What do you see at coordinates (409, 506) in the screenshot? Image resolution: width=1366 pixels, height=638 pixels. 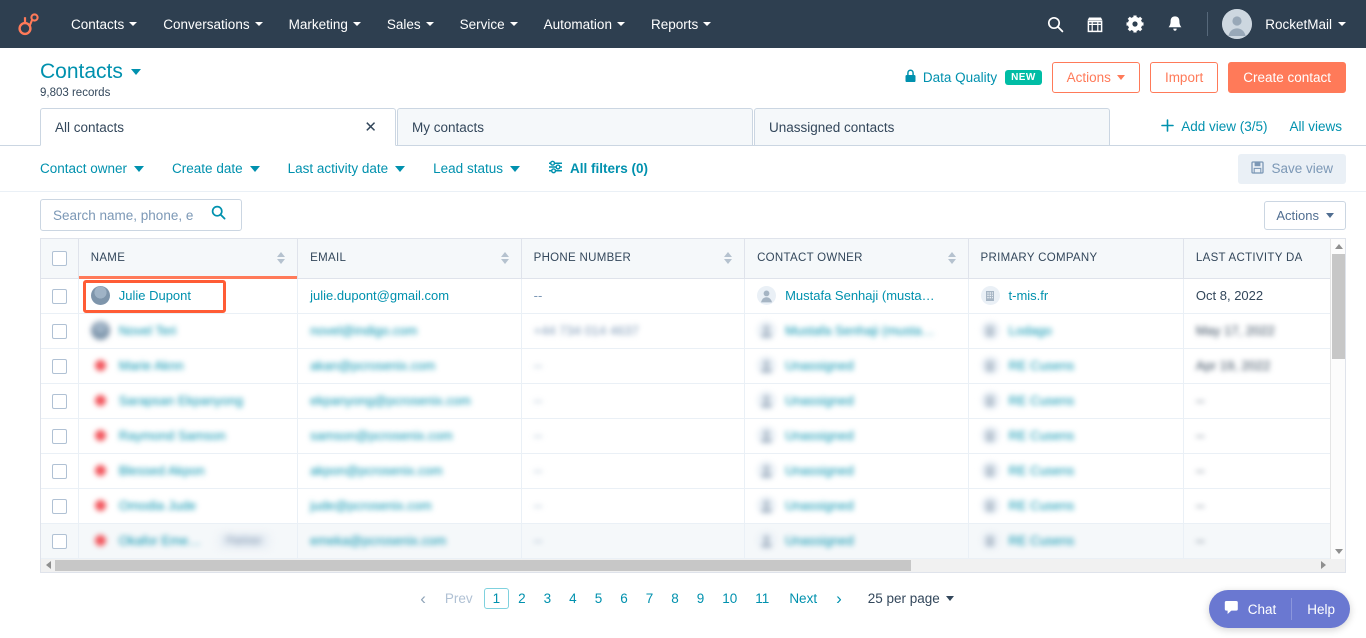 I see `cell-email: jude@pcrosenix.com` at bounding box center [409, 506].